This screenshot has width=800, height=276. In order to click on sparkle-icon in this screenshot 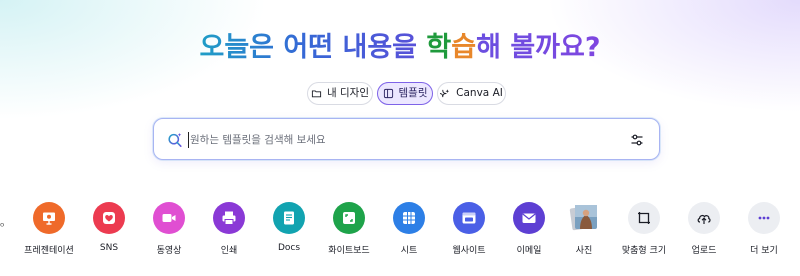, I will do `click(445, 93)`.